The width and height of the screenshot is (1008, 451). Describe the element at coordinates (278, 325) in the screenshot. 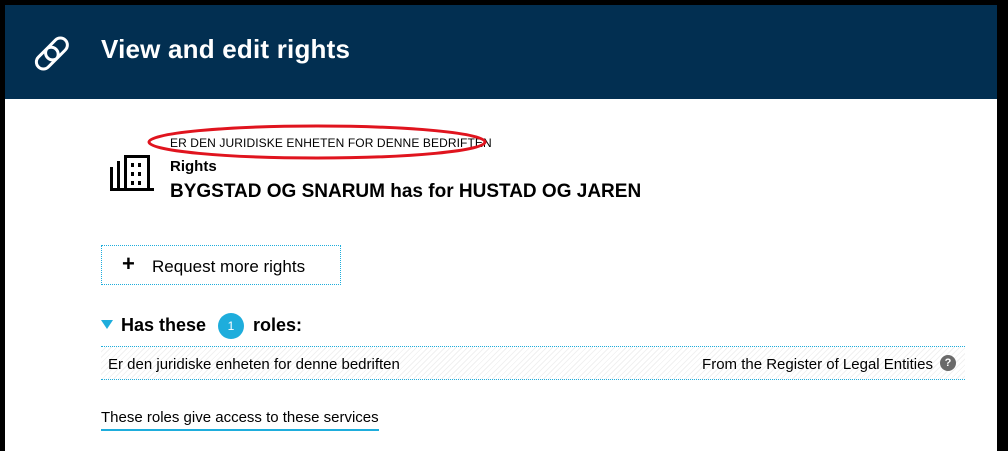

I see `roles-heading-suffix: roles:` at that location.